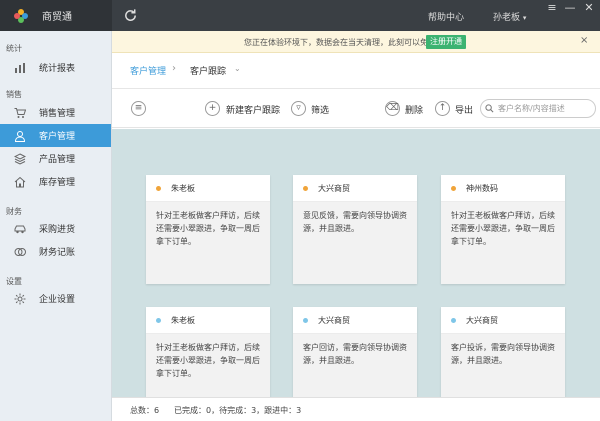 The image size is (600, 421). Describe the element at coordinates (300, 15) in the screenshot. I see `title-bar: 商贸通 帮助中心 孙老板 ▾ ≡ — ✕` at that location.